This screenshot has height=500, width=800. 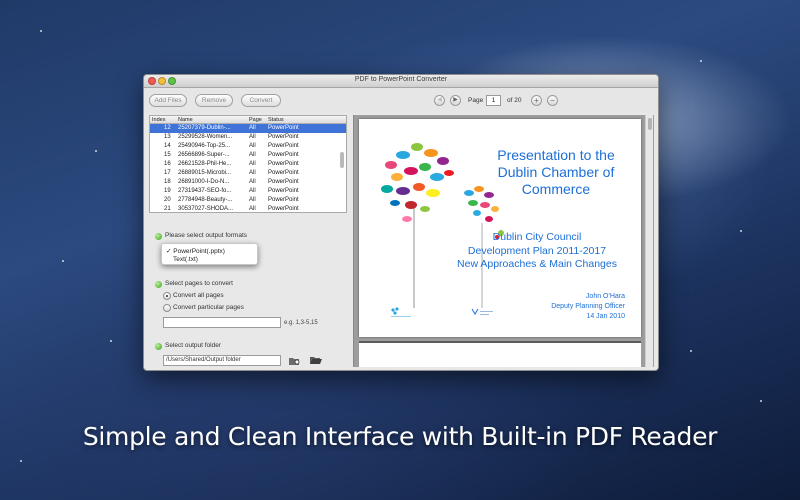 I want to click on column-header-index: Index, so click(x=158, y=120).